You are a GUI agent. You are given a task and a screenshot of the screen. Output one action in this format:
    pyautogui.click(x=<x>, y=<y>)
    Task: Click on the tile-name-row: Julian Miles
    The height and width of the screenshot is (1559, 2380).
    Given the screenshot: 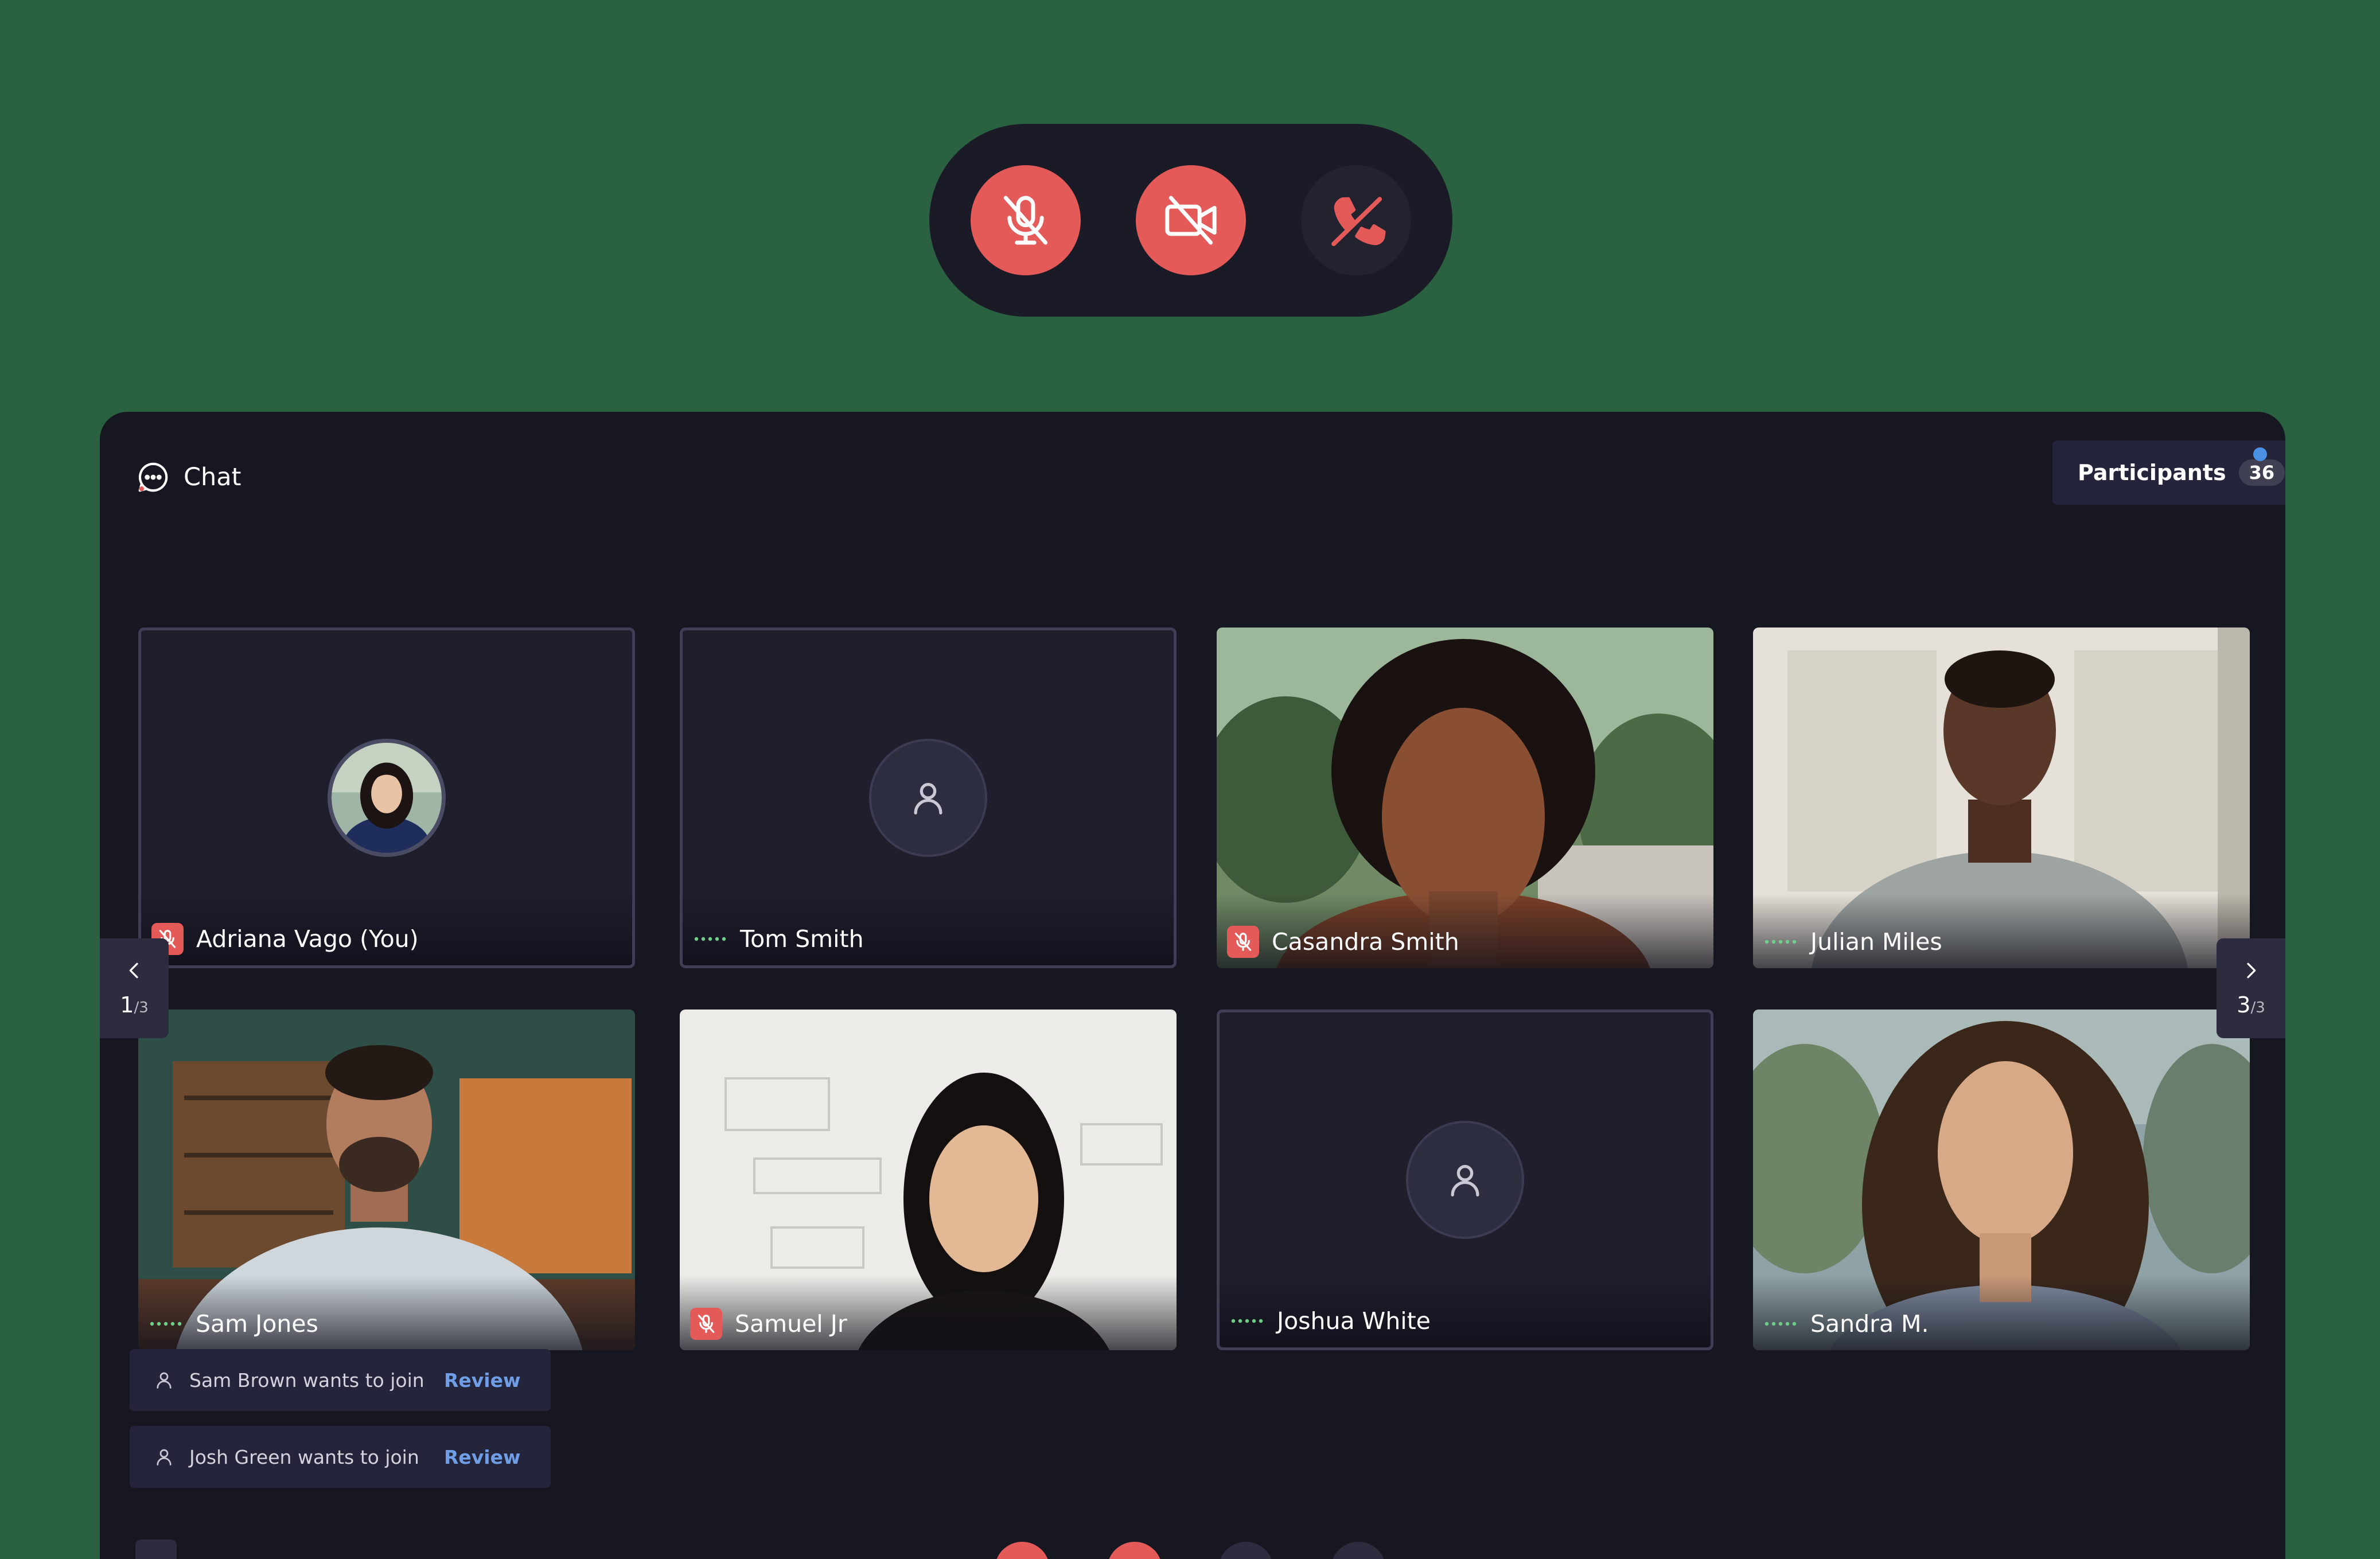 What is the action you would take?
    pyautogui.click(x=1852, y=942)
    